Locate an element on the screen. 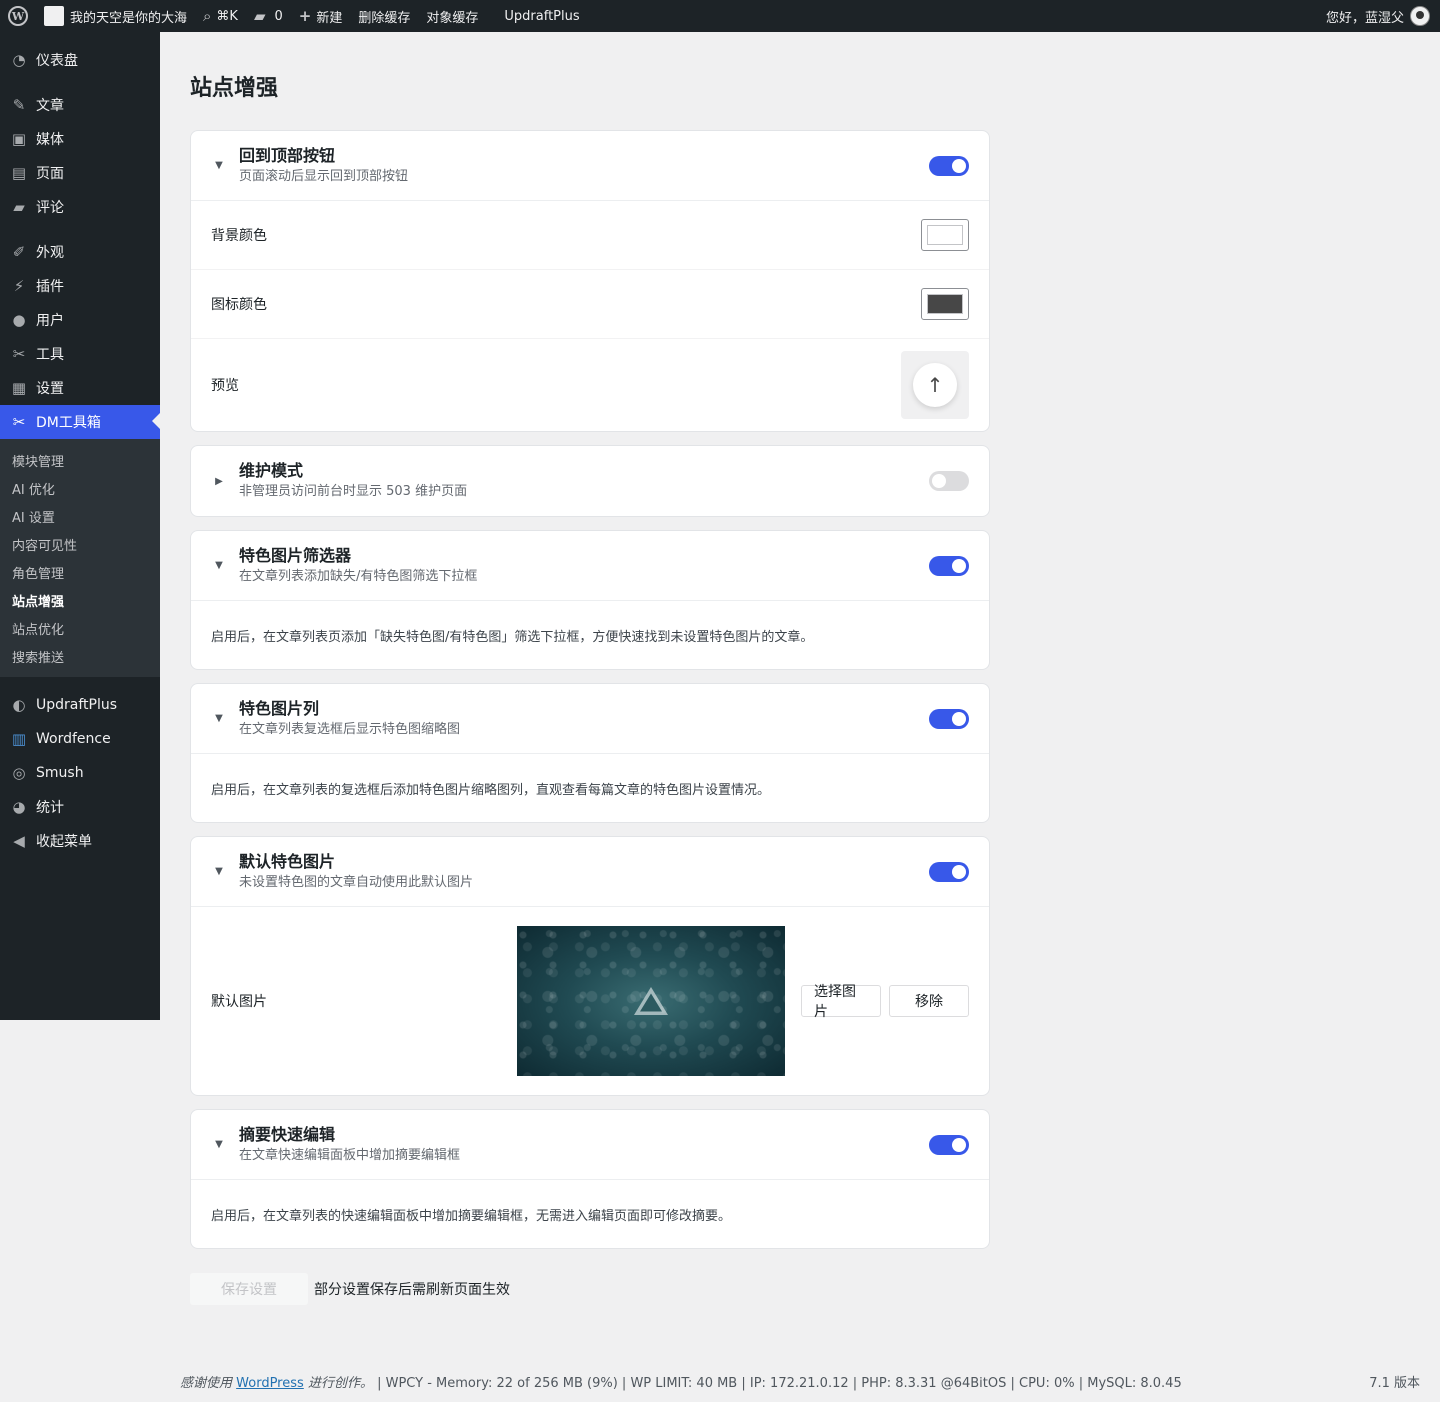  icon-color-picker is located at coordinates (945, 304).